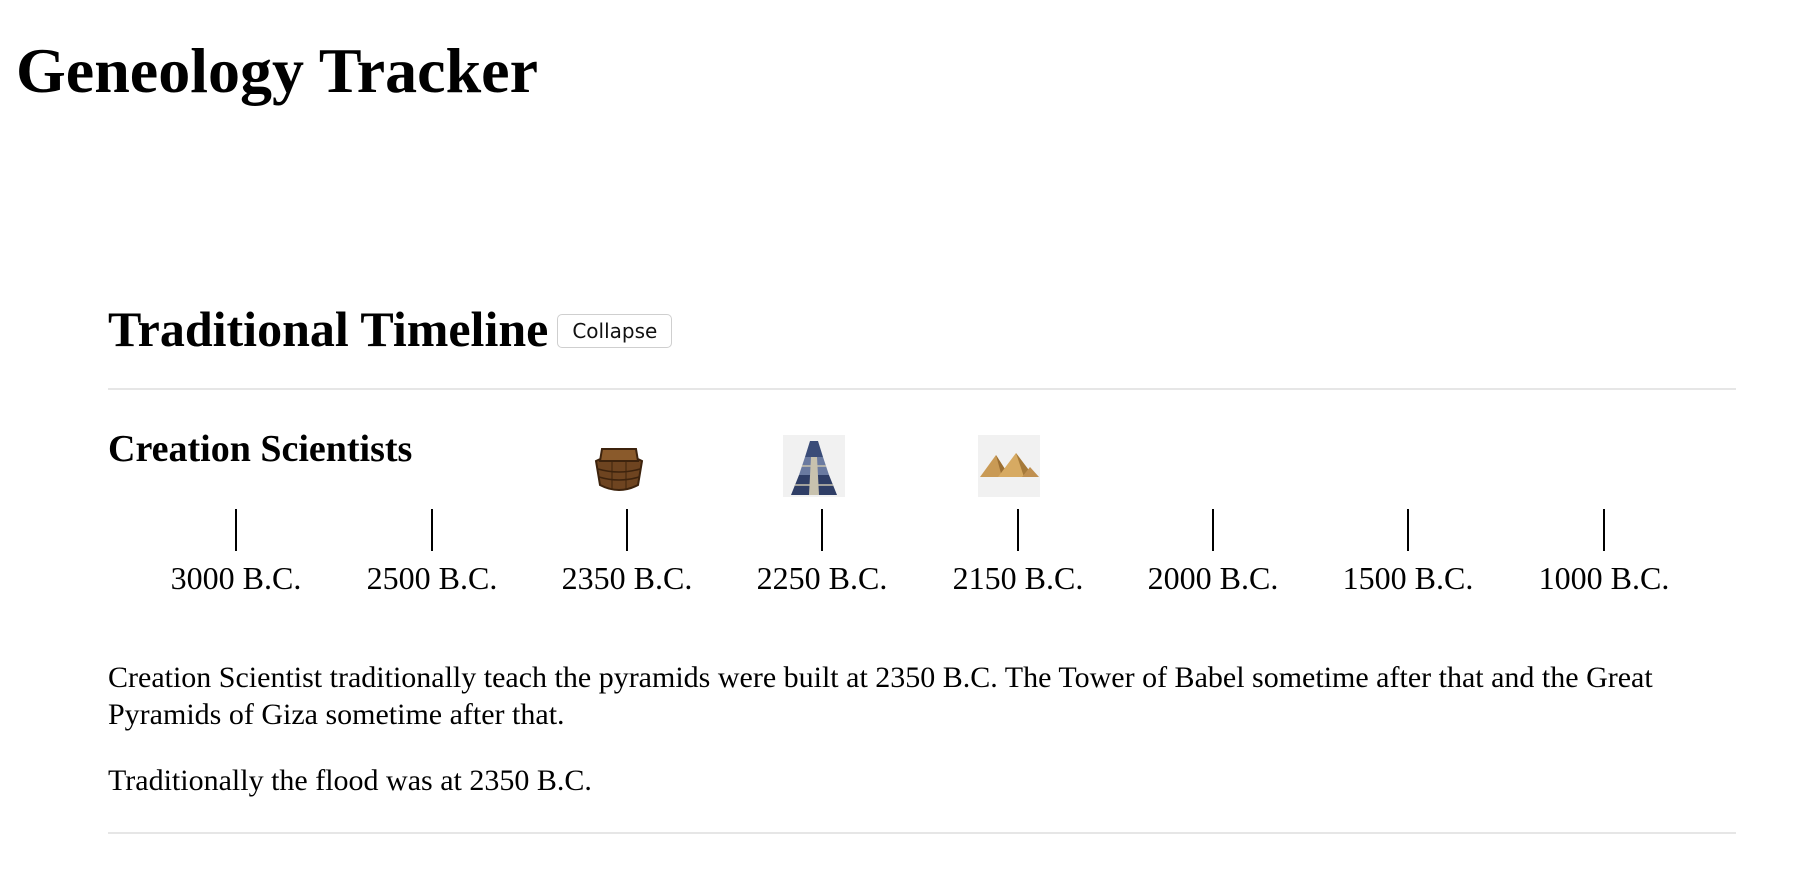  What do you see at coordinates (236, 578) in the screenshot?
I see `tick-label: 3000 B.C.` at bounding box center [236, 578].